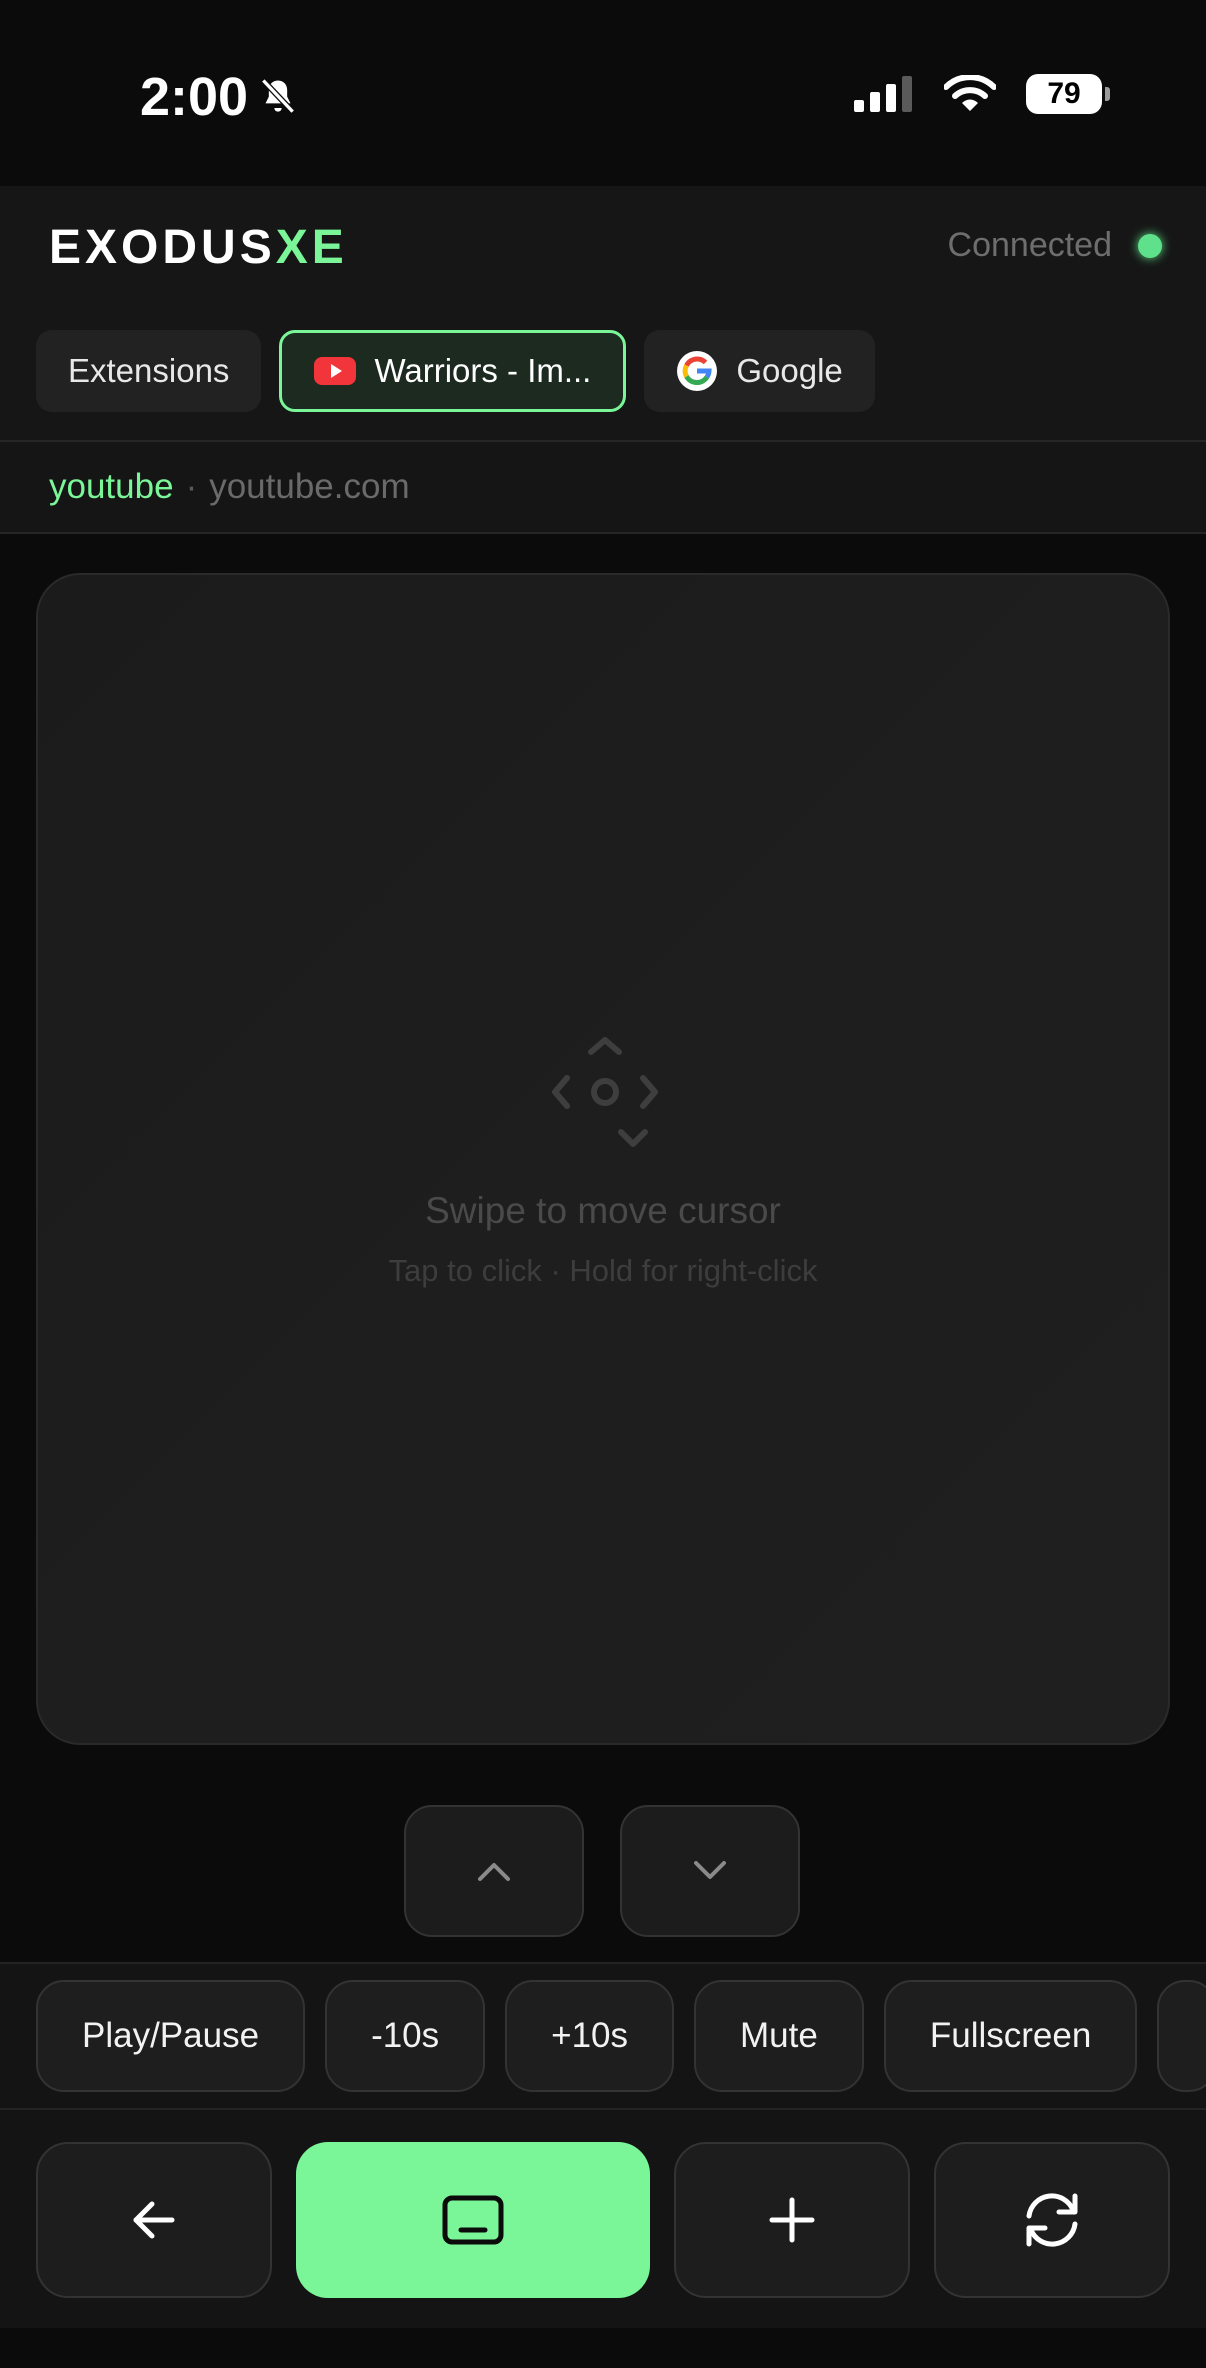 The image size is (1206, 2368). I want to click on browser-tabs: Extensions Warriors - Im... Google, so click(455, 371).